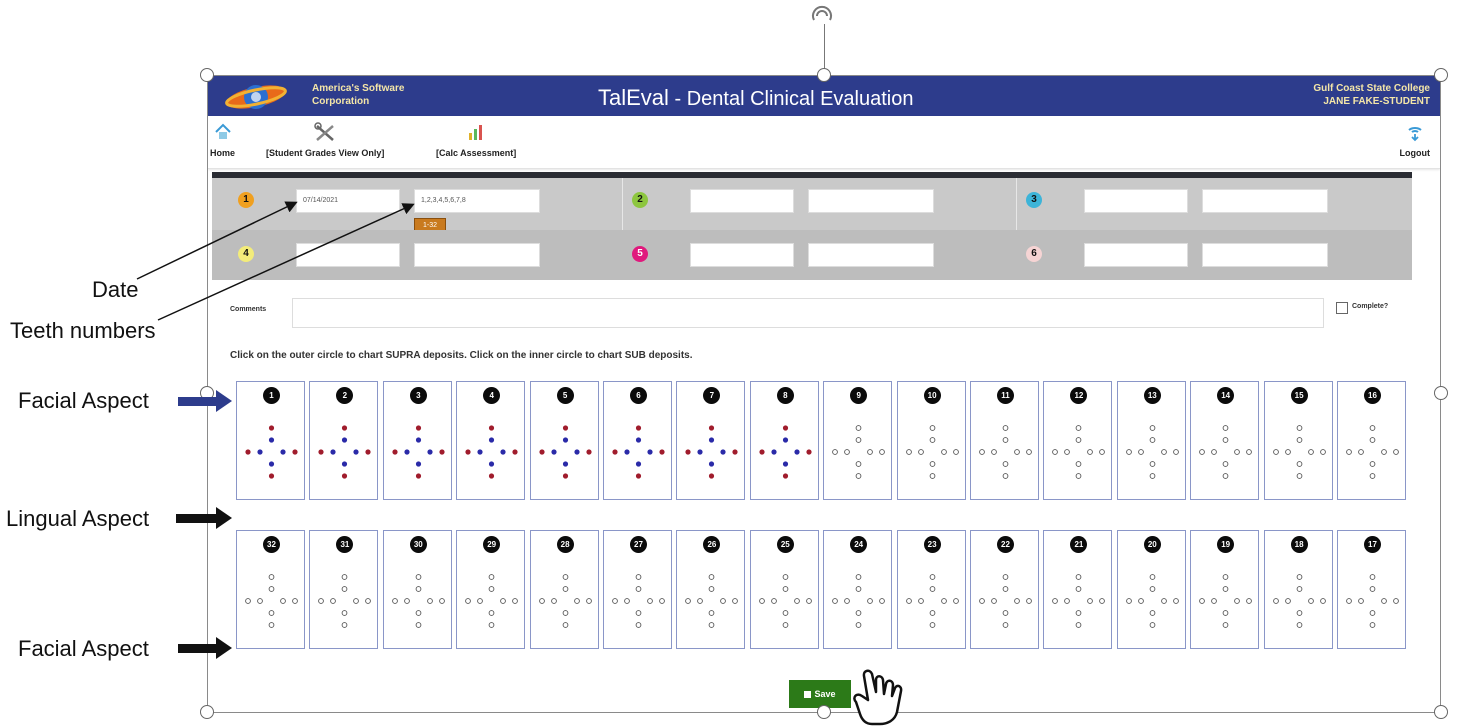 Image resolution: width=1458 pixels, height=728 pixels. Describe the element at coordinates (824, 712) in the screenshot. I see `resize-handle-bottom-center` at that location.